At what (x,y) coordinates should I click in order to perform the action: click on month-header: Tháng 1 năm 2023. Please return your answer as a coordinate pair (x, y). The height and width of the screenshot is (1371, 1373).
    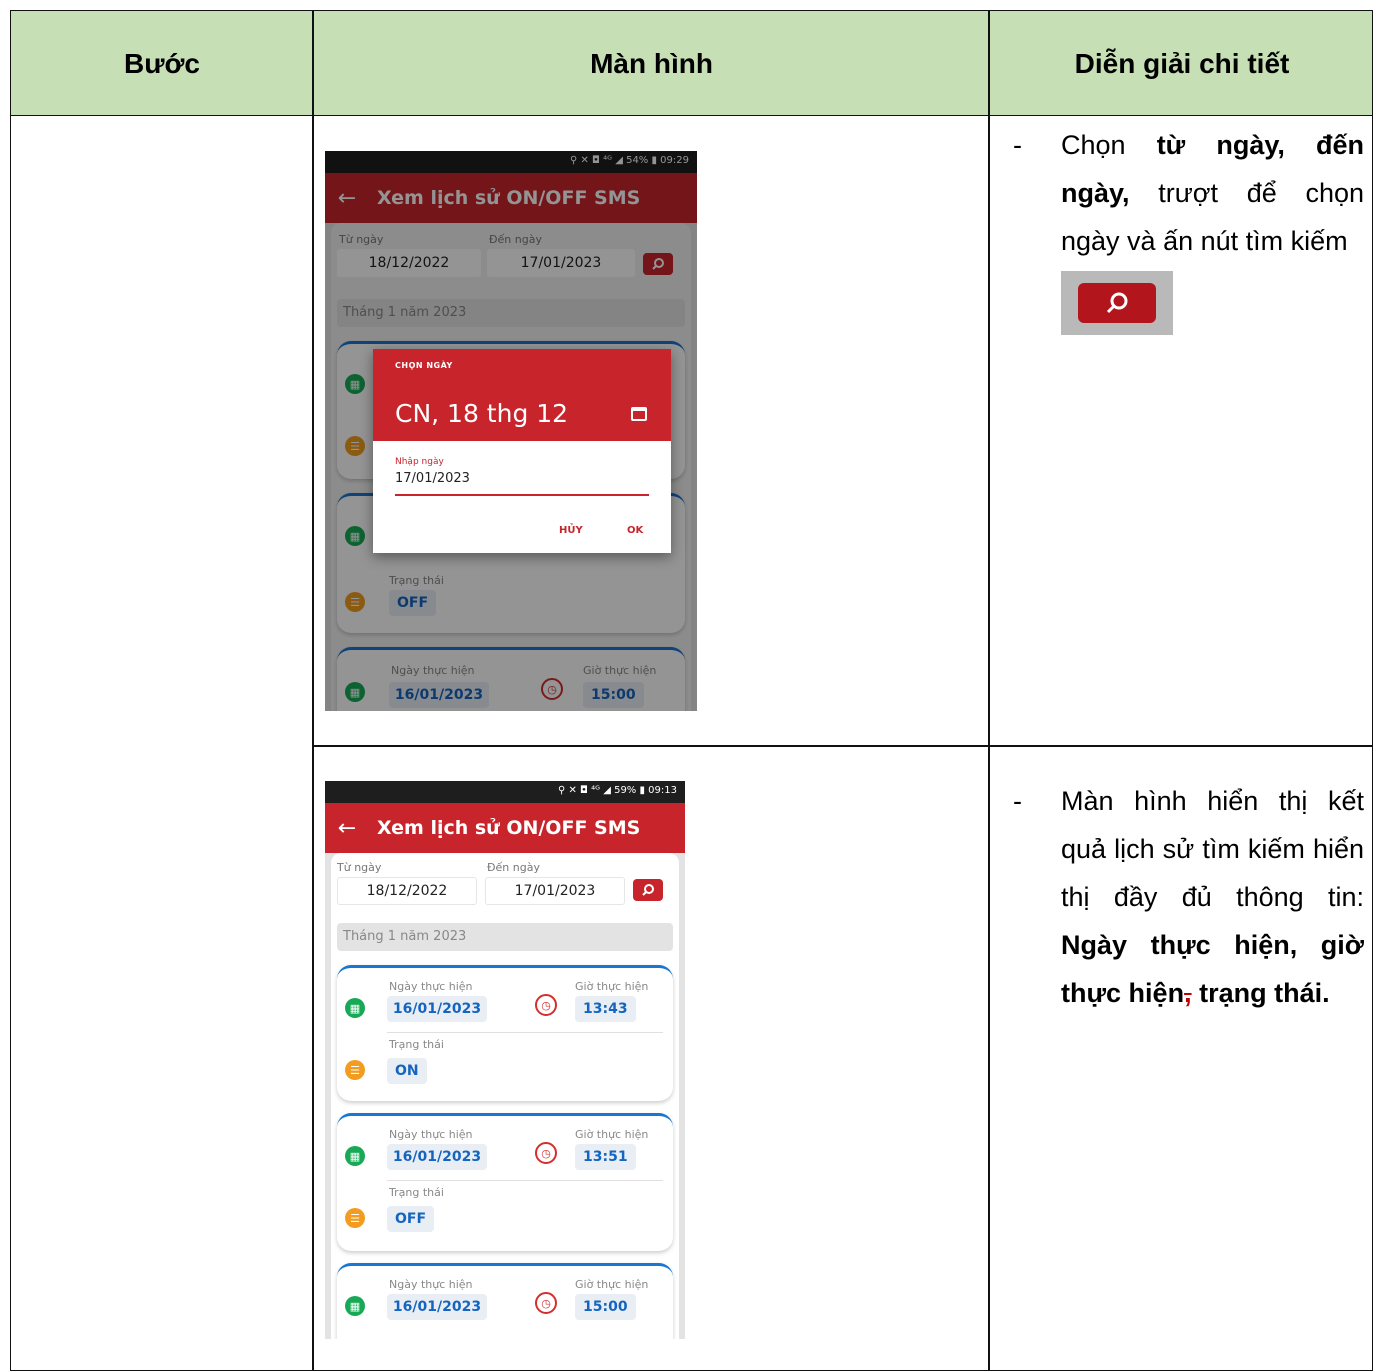
    Looking at the image, I should click on (505, 937).